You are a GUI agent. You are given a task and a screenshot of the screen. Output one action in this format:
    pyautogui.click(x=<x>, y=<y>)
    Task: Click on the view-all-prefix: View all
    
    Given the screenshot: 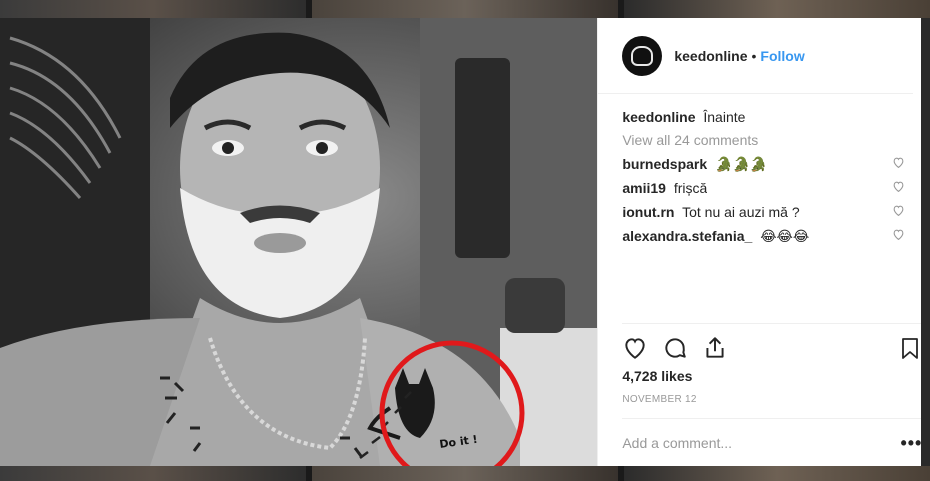 What is the action you would take?
    pyautogui.click(x=646, y=140)
    